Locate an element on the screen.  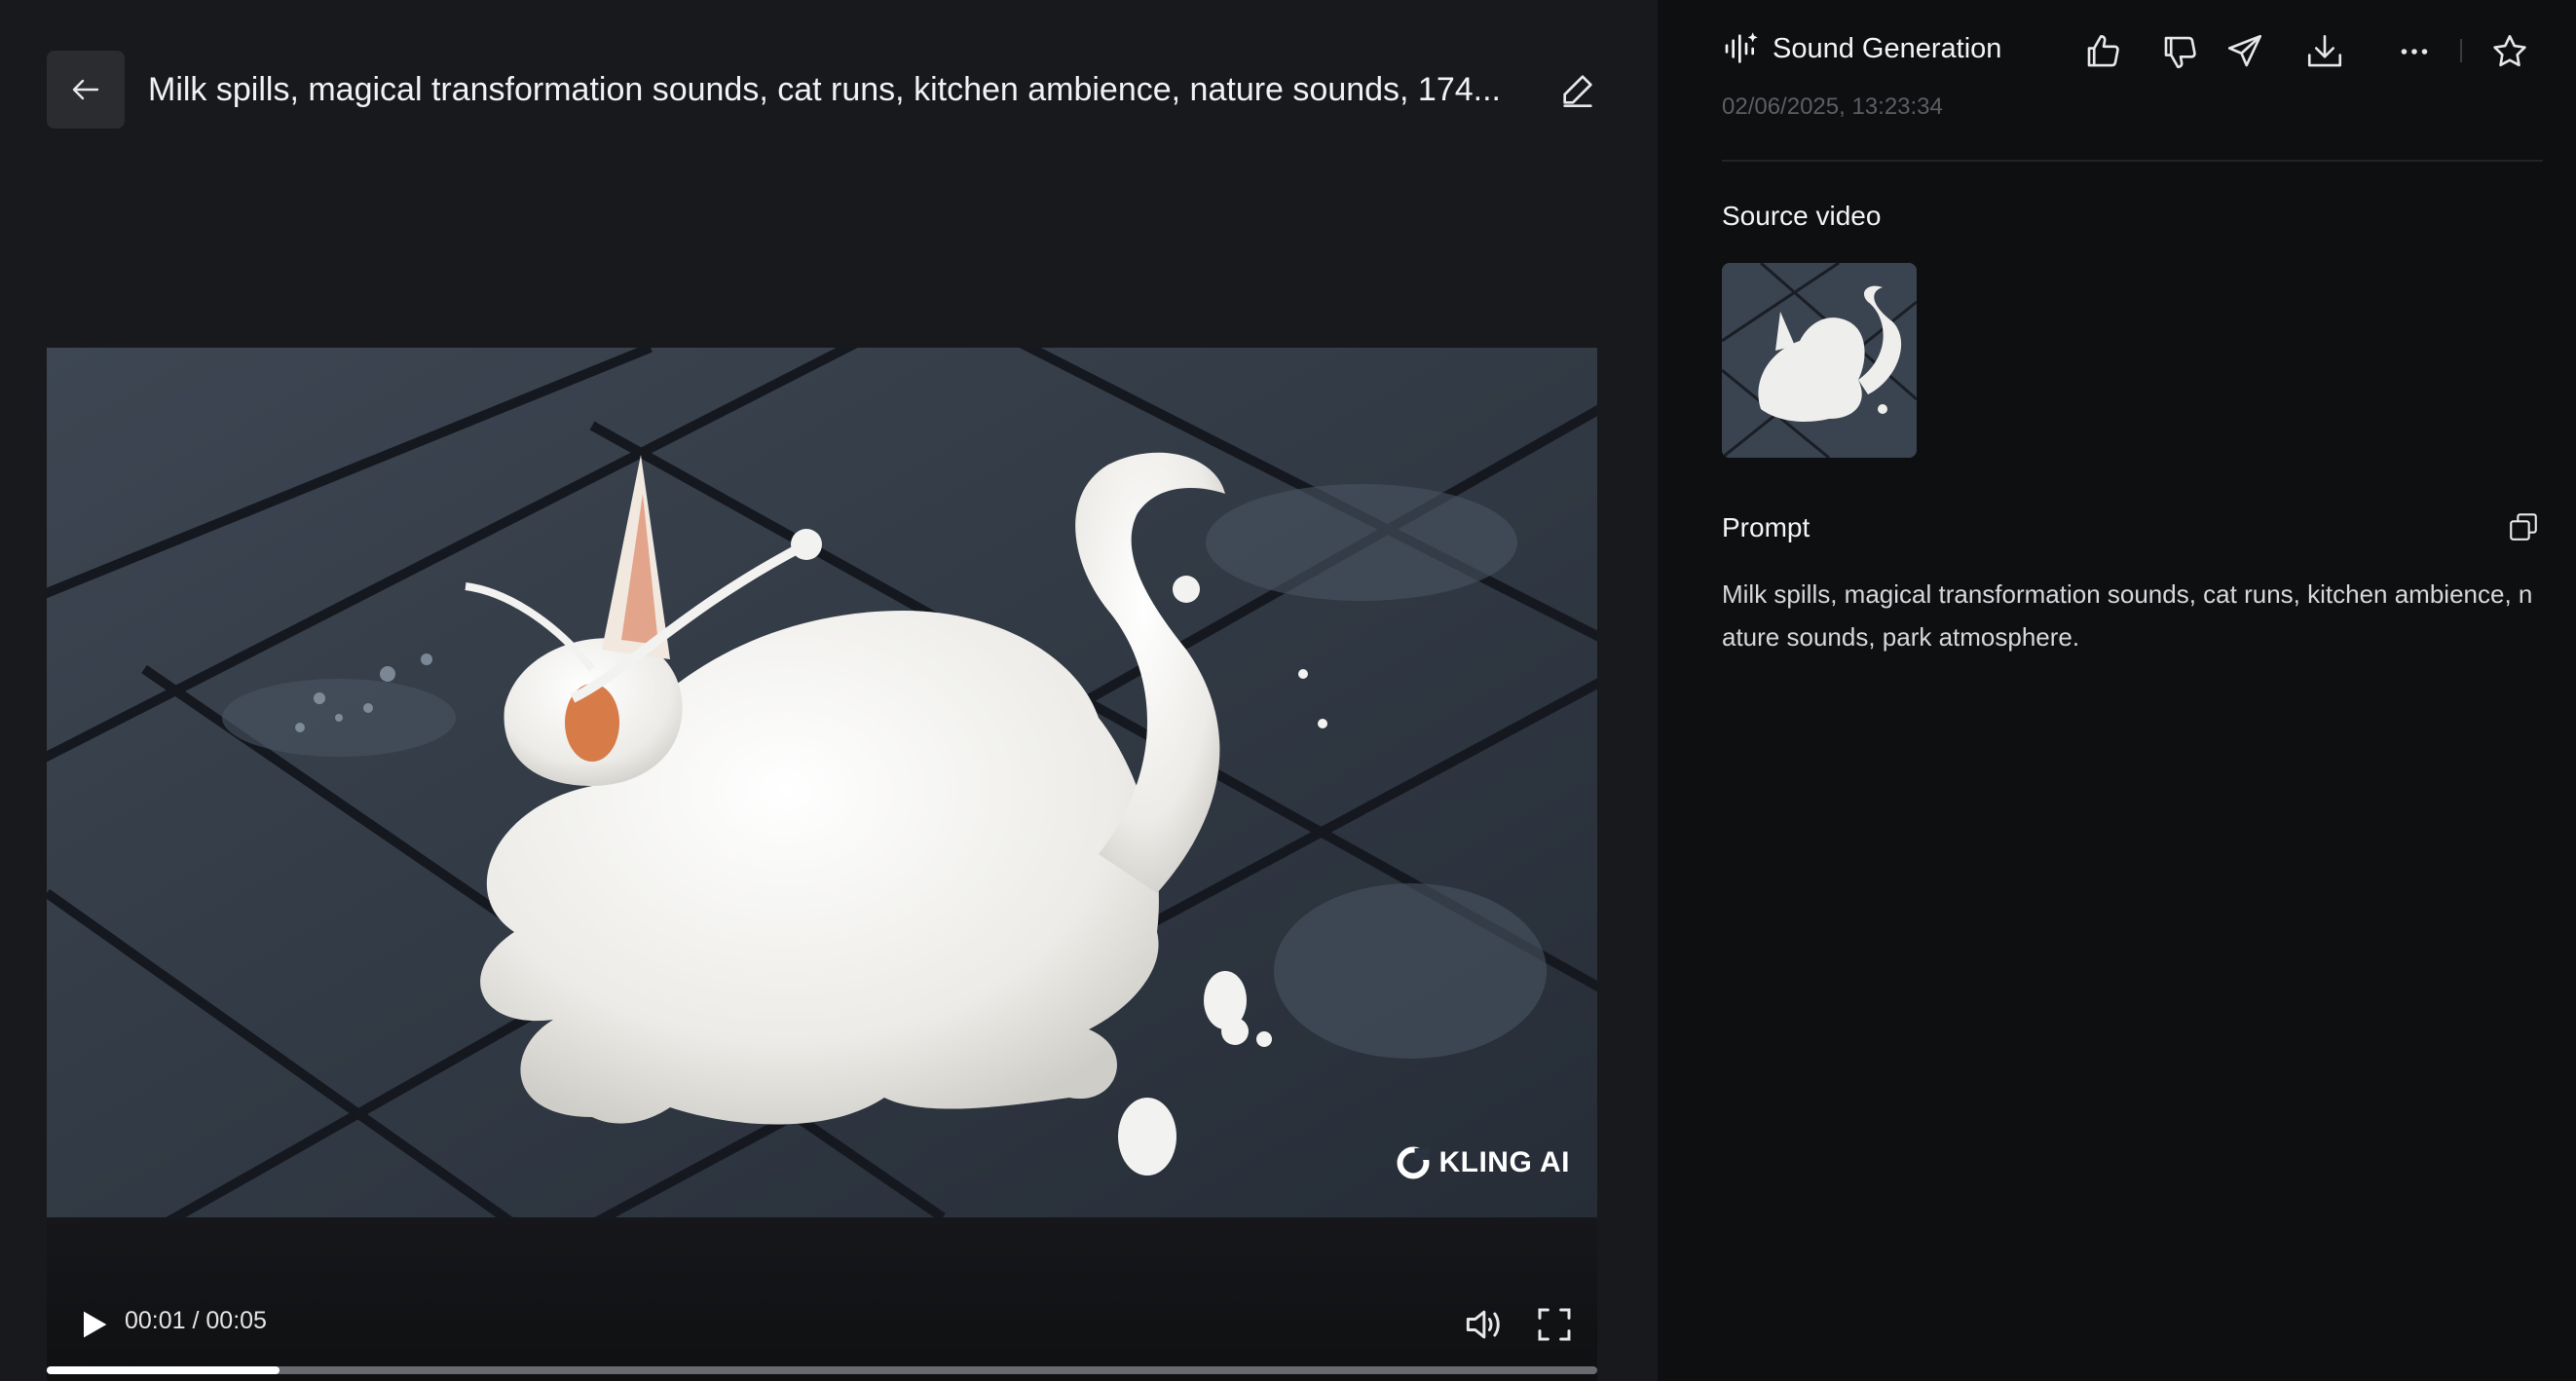
creation-timestamp: 02/06/2025, 13:23:34 is located at coordinates (1832, 107).